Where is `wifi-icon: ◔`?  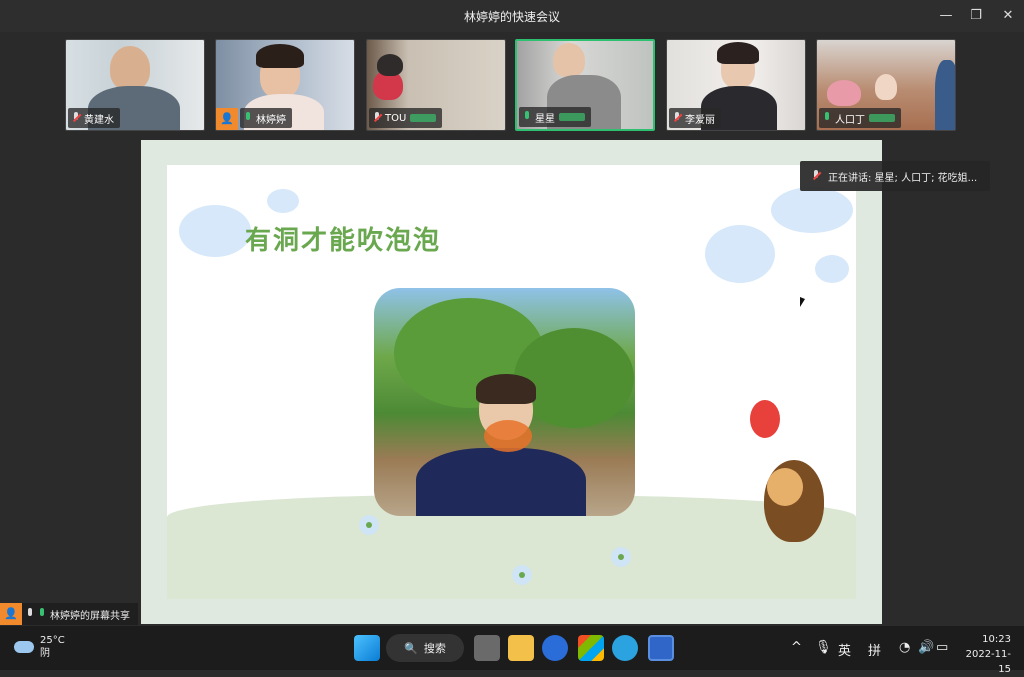
wifi-icon: ◔ is located at coordinates (904, 647).